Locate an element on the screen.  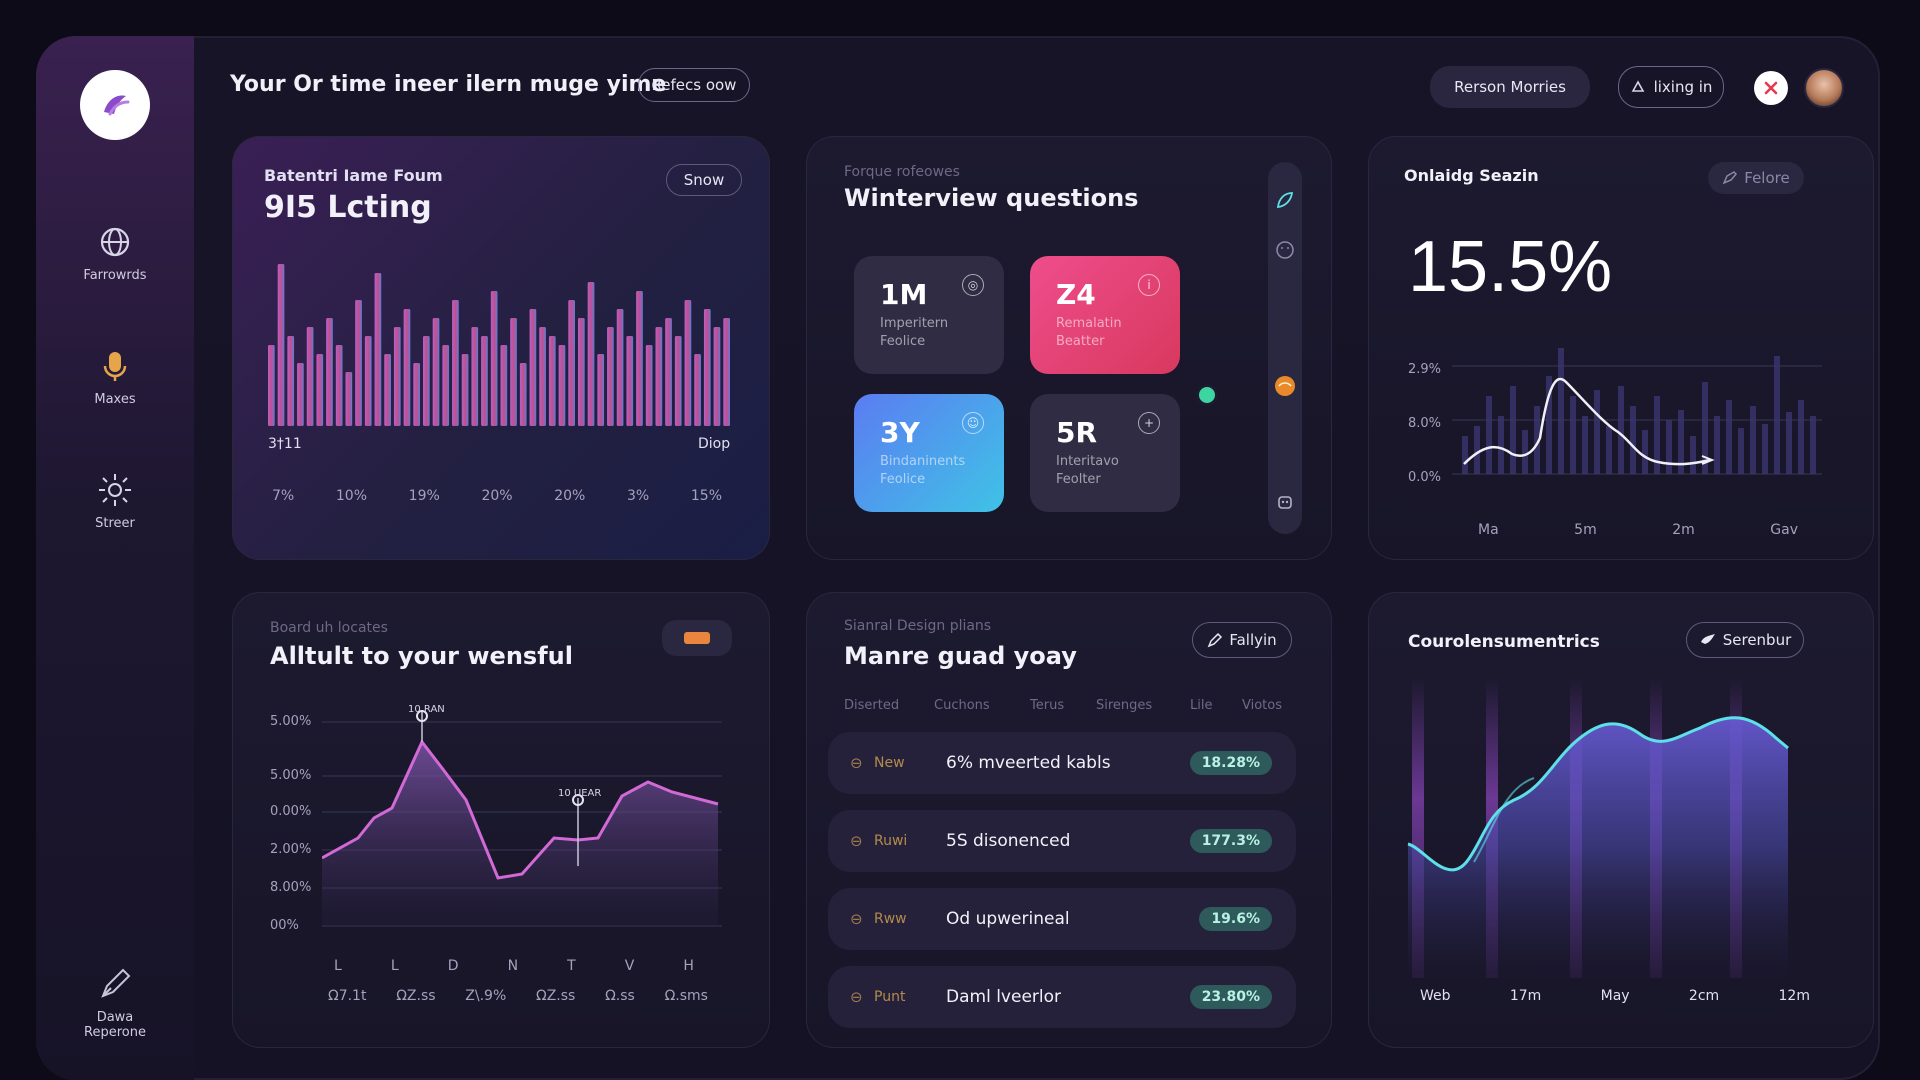
big-metric: 15.5% is located at coordinates (1510, 267).